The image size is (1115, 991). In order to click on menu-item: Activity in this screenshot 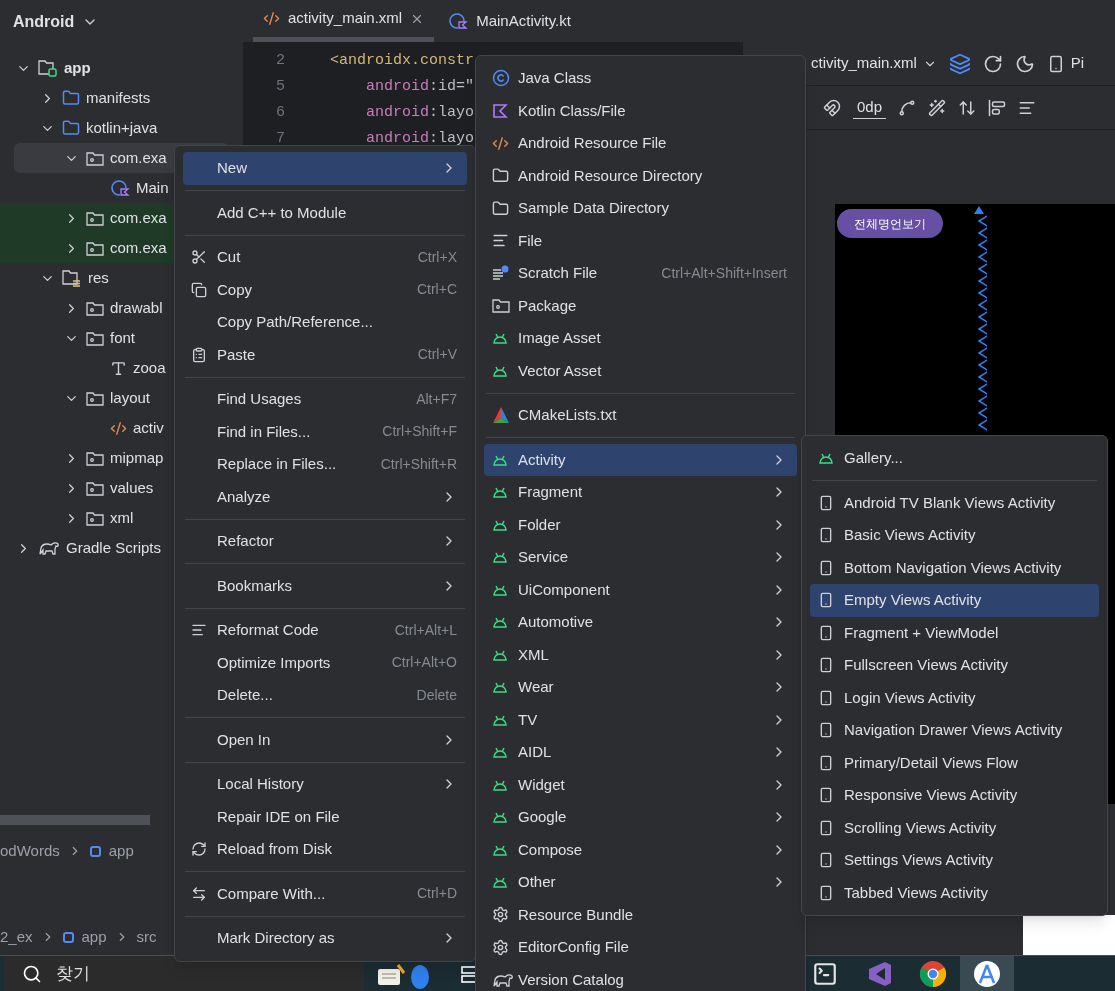, I will do `click(640, 459)`.